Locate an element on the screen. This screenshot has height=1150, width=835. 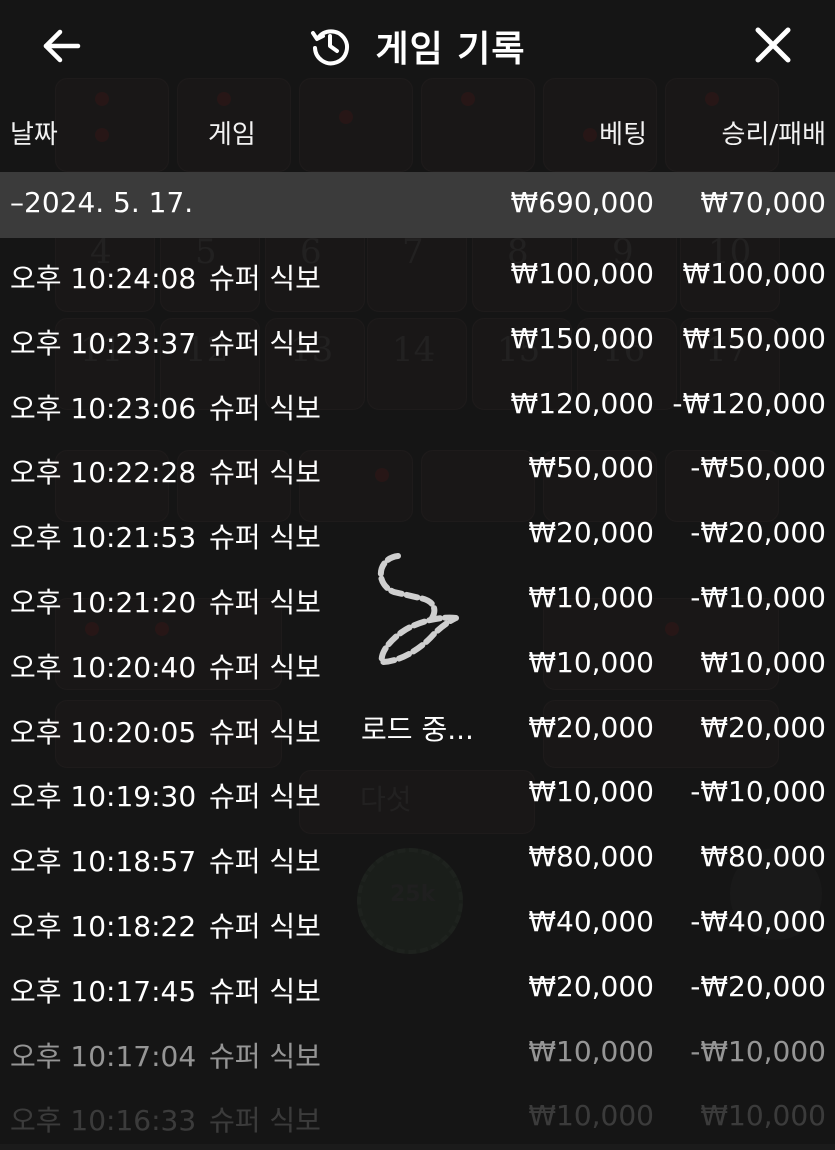
column-header-bet: 베팅 is located at coordinates (623, 135).